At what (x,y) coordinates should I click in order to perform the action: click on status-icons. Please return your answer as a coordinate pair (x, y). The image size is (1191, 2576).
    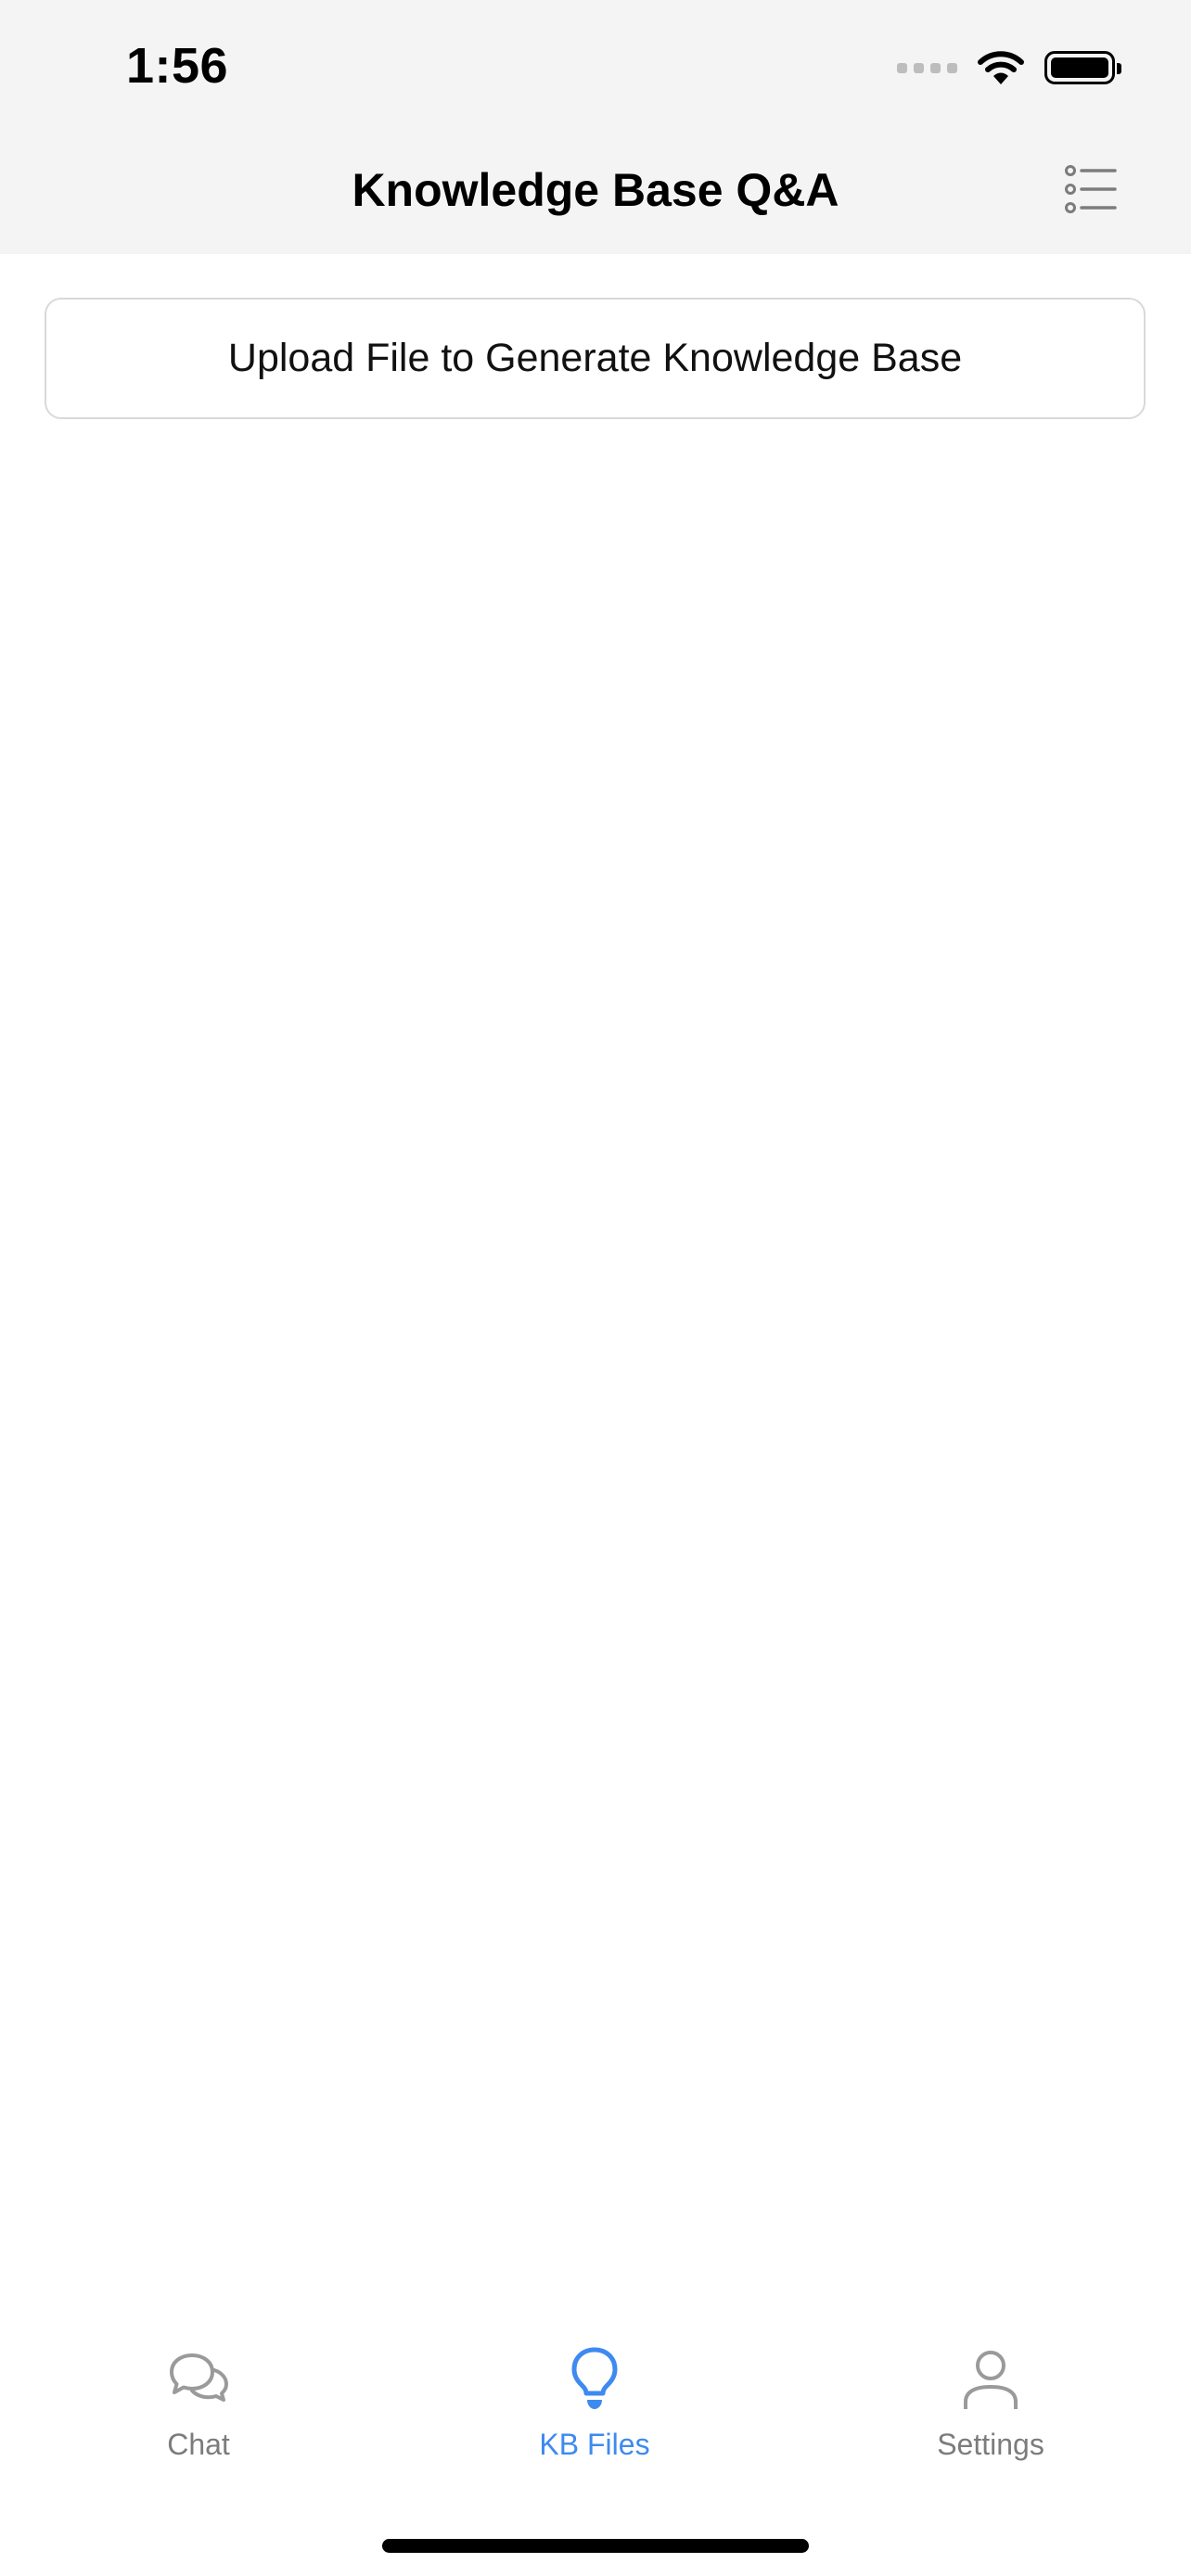
    Looking at the image, I should click on (1009, 68).